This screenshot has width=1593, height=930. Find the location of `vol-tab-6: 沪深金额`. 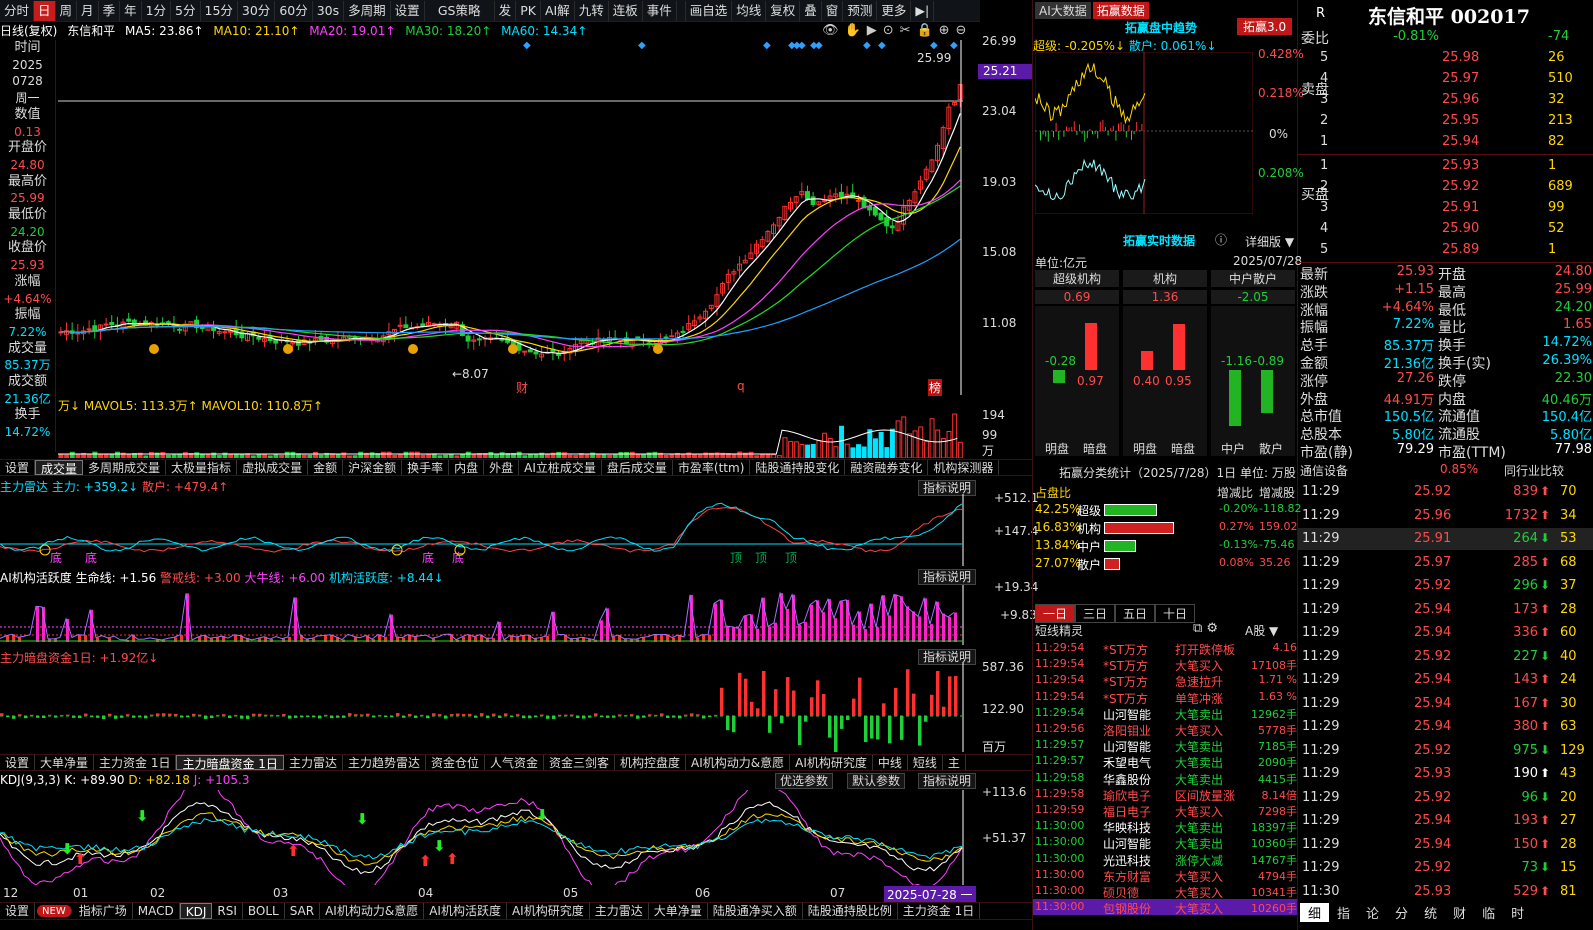

vol-tab-6: 沪深金额 is located at coordinates (373, 467).